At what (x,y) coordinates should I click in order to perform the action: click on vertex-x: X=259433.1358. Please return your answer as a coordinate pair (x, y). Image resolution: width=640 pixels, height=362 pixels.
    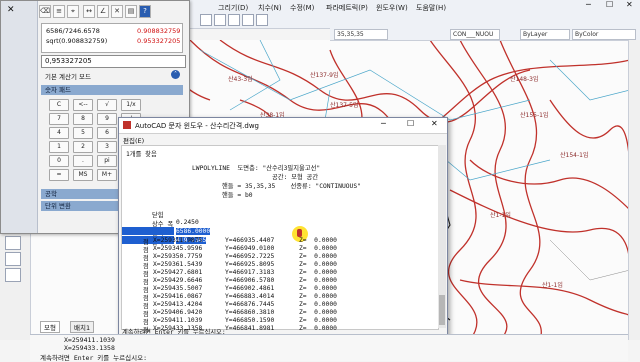
    Looking at the image, I should click on (178, 328).